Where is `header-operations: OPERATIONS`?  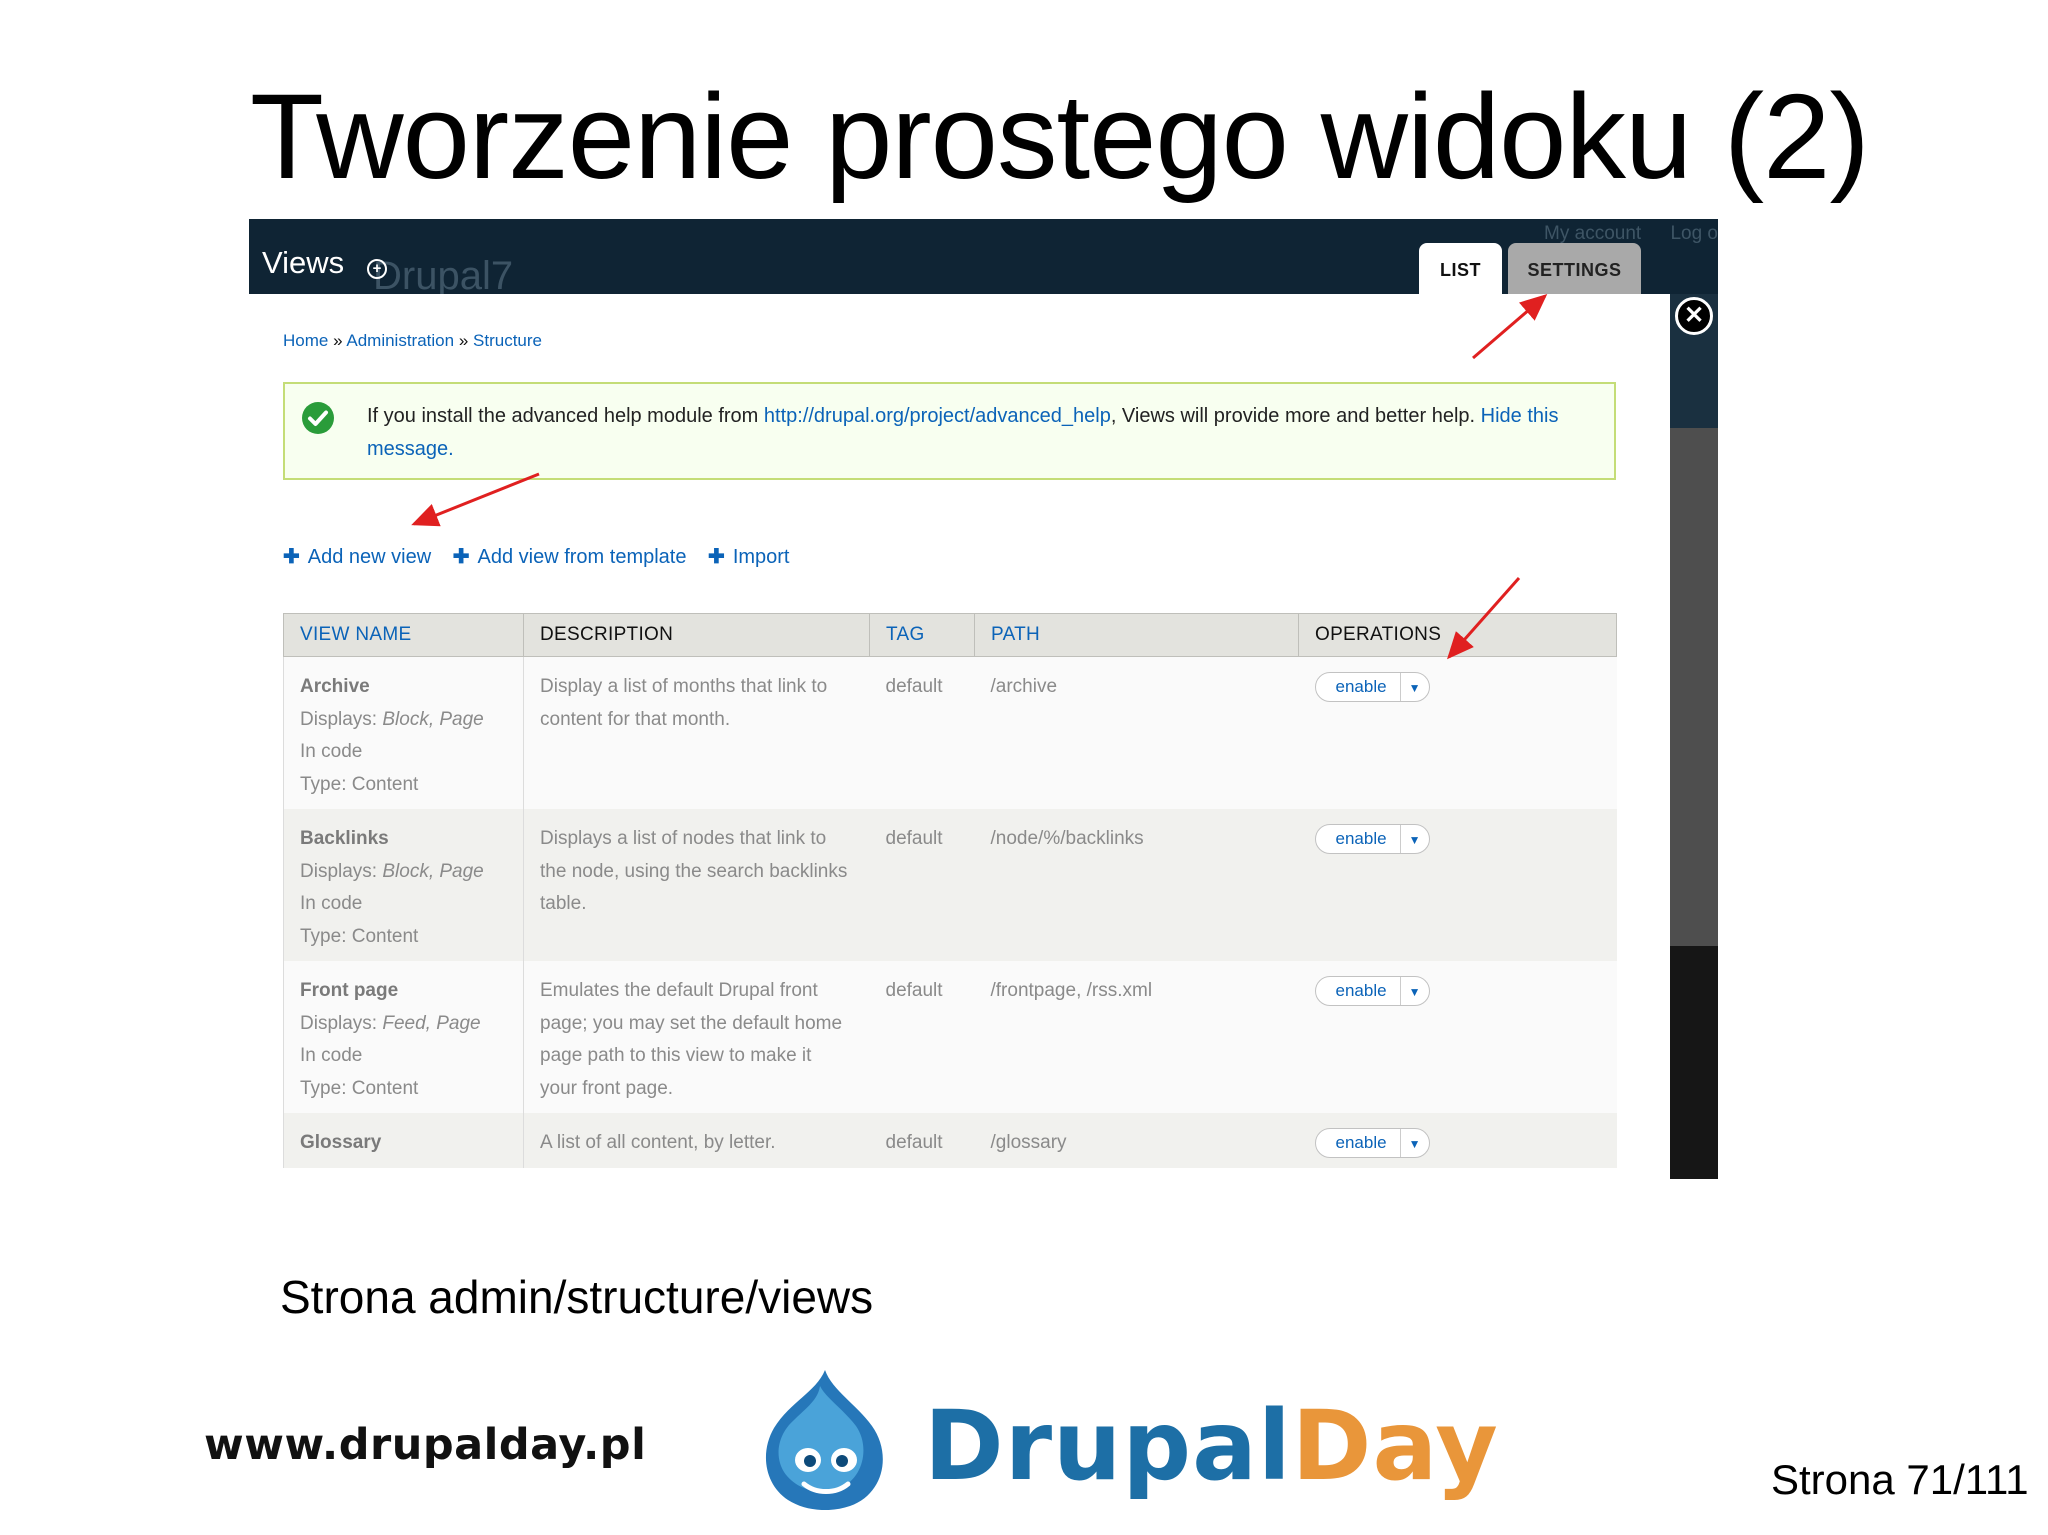 header-operations: OPERATIONS is located at coordinates (1457, 635).